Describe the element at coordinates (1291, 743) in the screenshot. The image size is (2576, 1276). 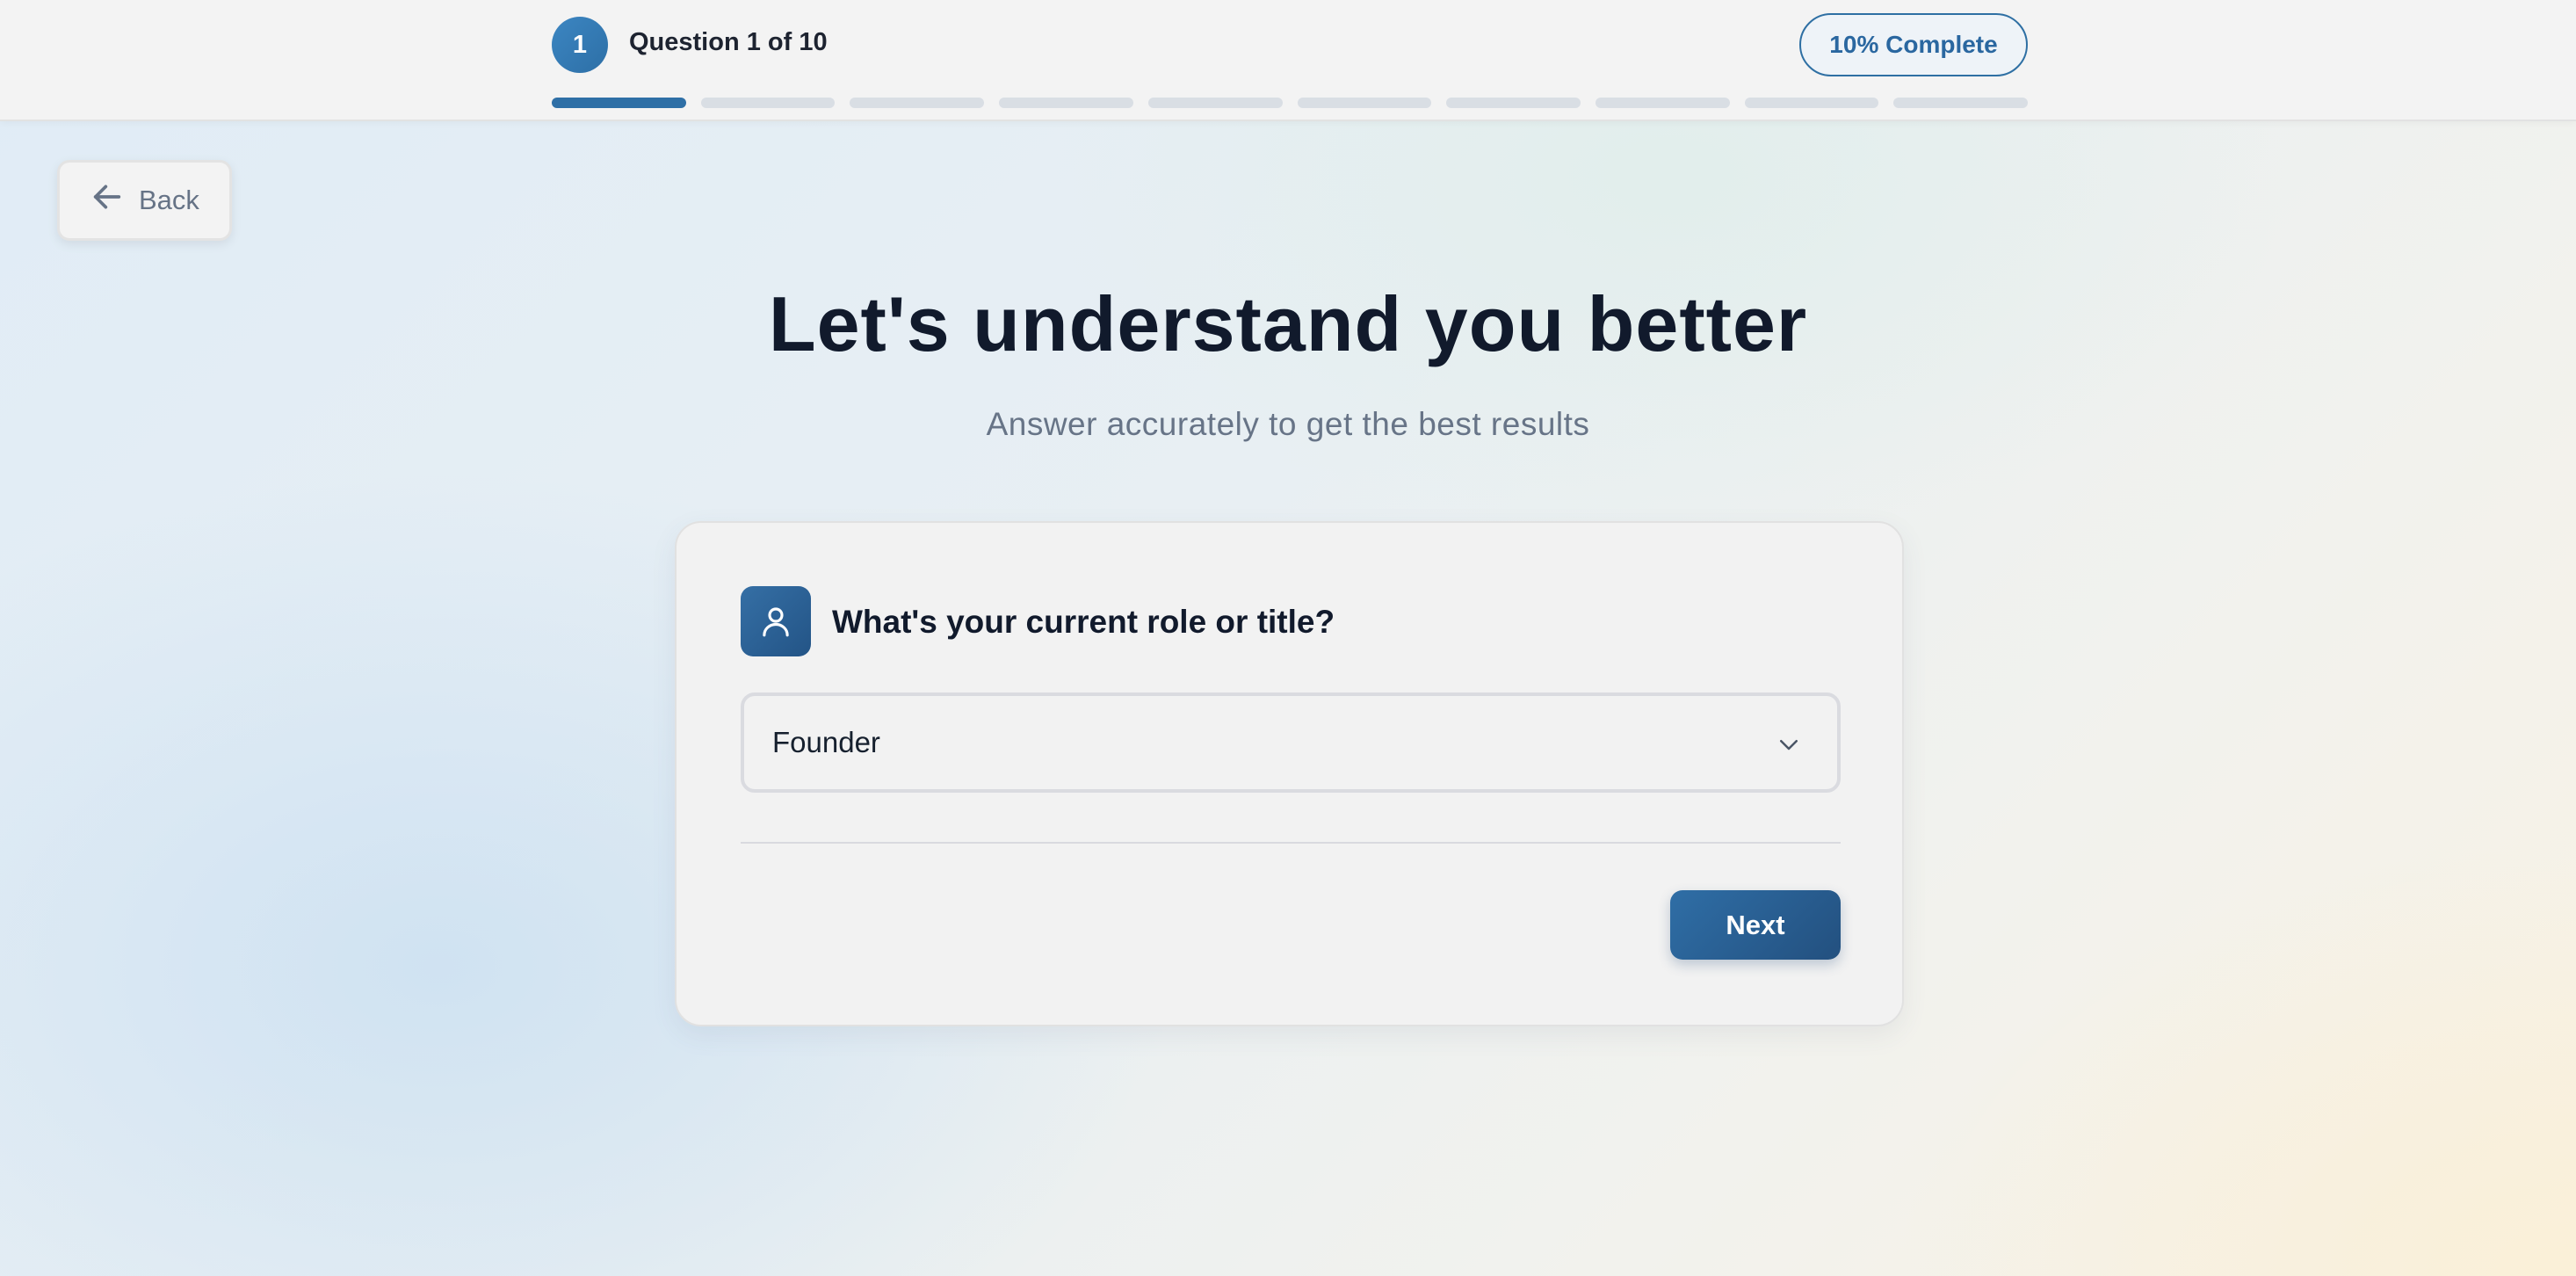
I see `role-select: Founder` at that location.